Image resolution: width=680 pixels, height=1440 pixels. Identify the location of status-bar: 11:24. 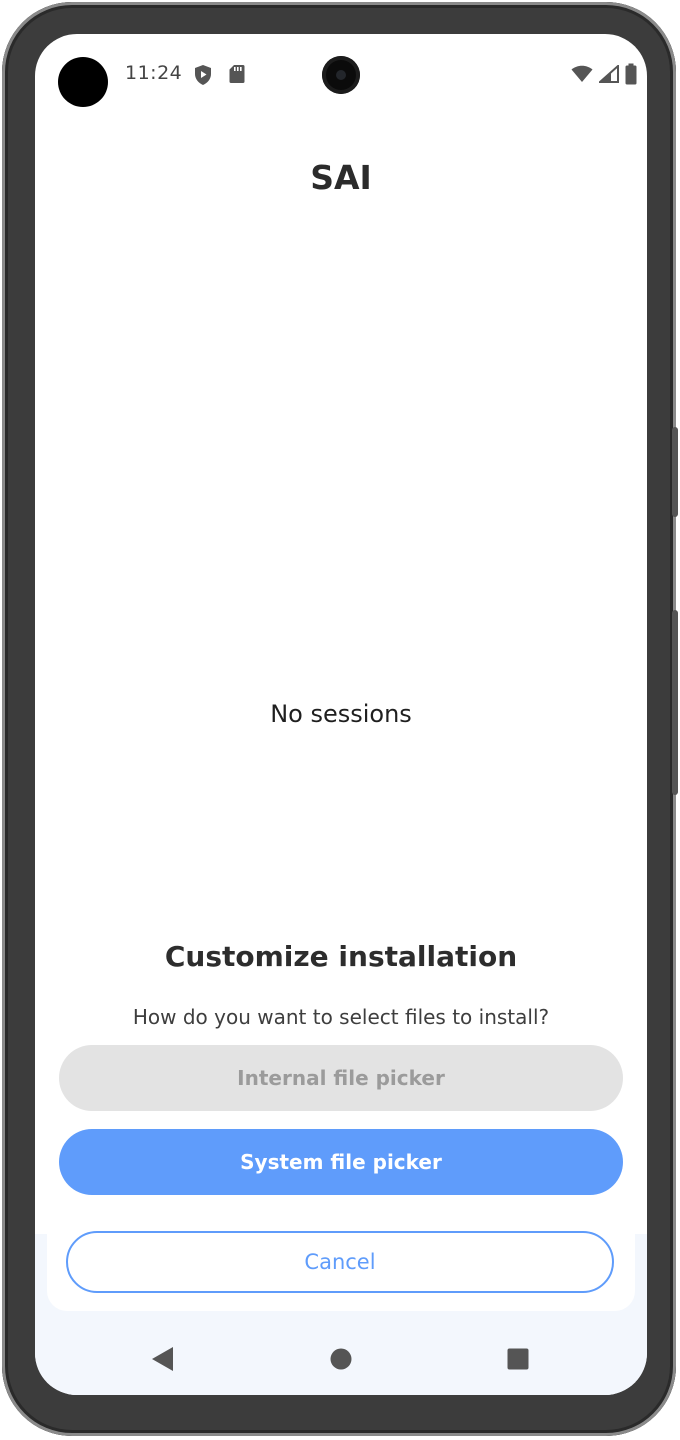
(341, 74).